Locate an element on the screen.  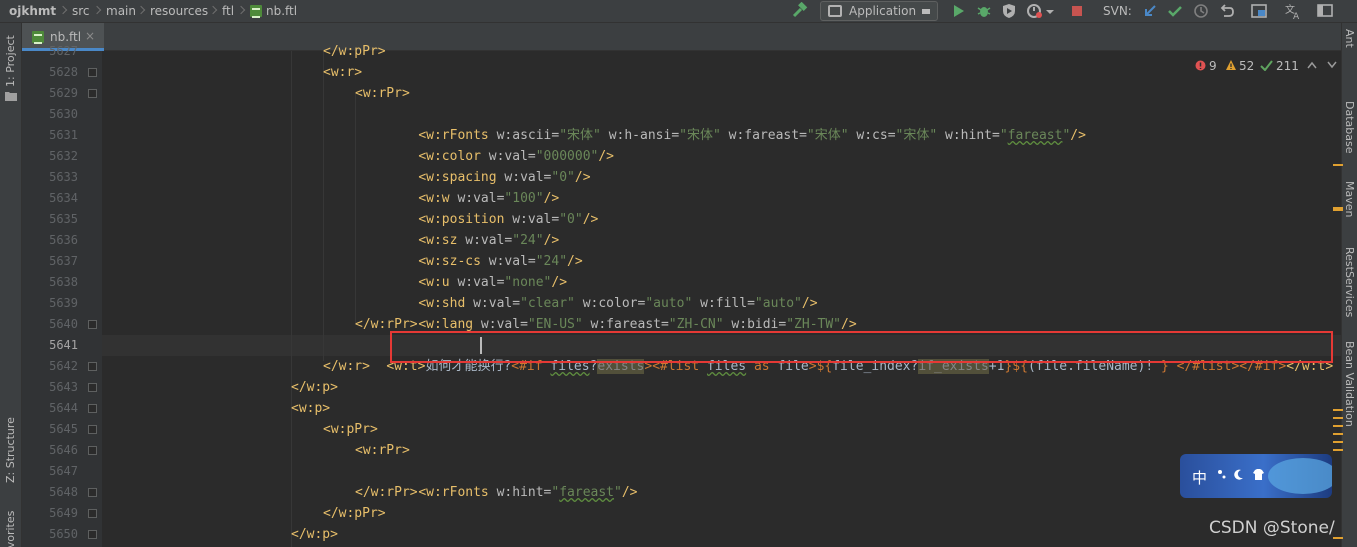
warning-icon is located at coordinates (1231, 65).